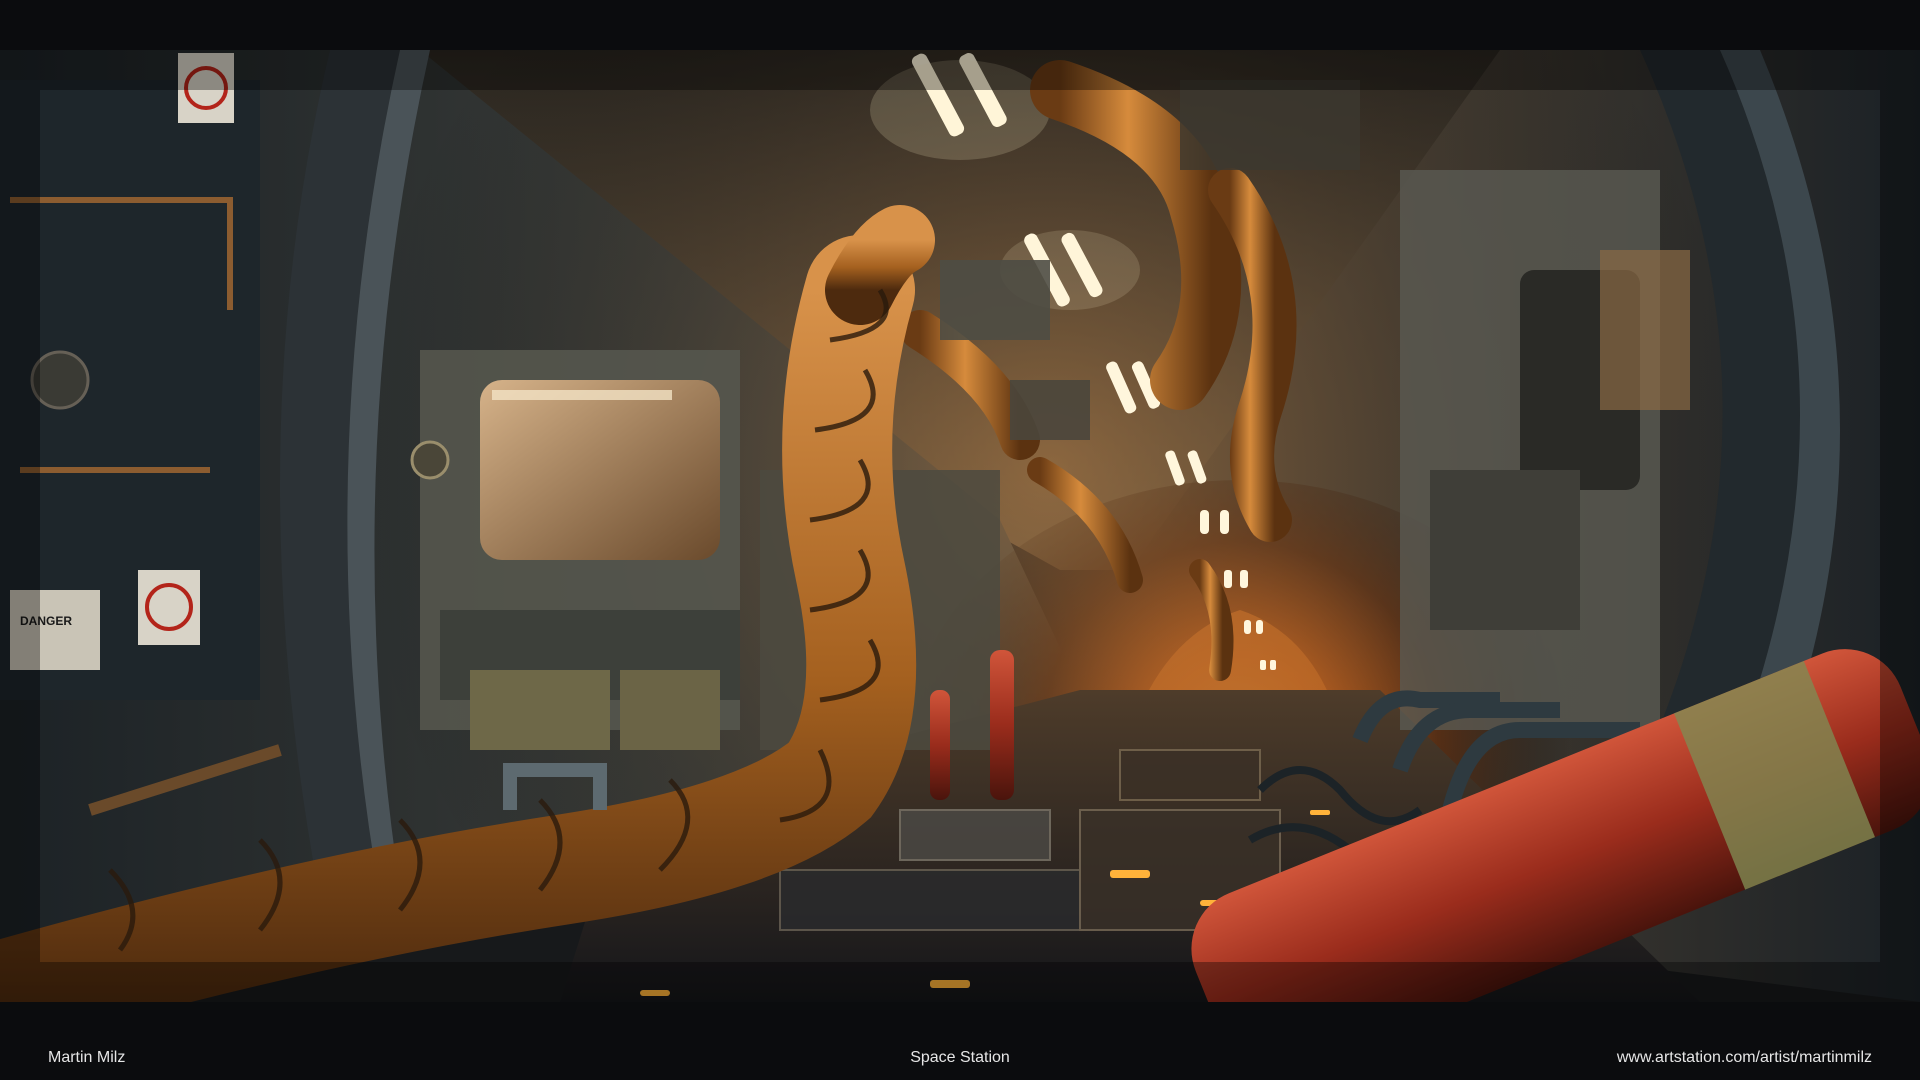 The image size is (1920, 1080). I want to click on right-wall-panels, so click(1545, 450).